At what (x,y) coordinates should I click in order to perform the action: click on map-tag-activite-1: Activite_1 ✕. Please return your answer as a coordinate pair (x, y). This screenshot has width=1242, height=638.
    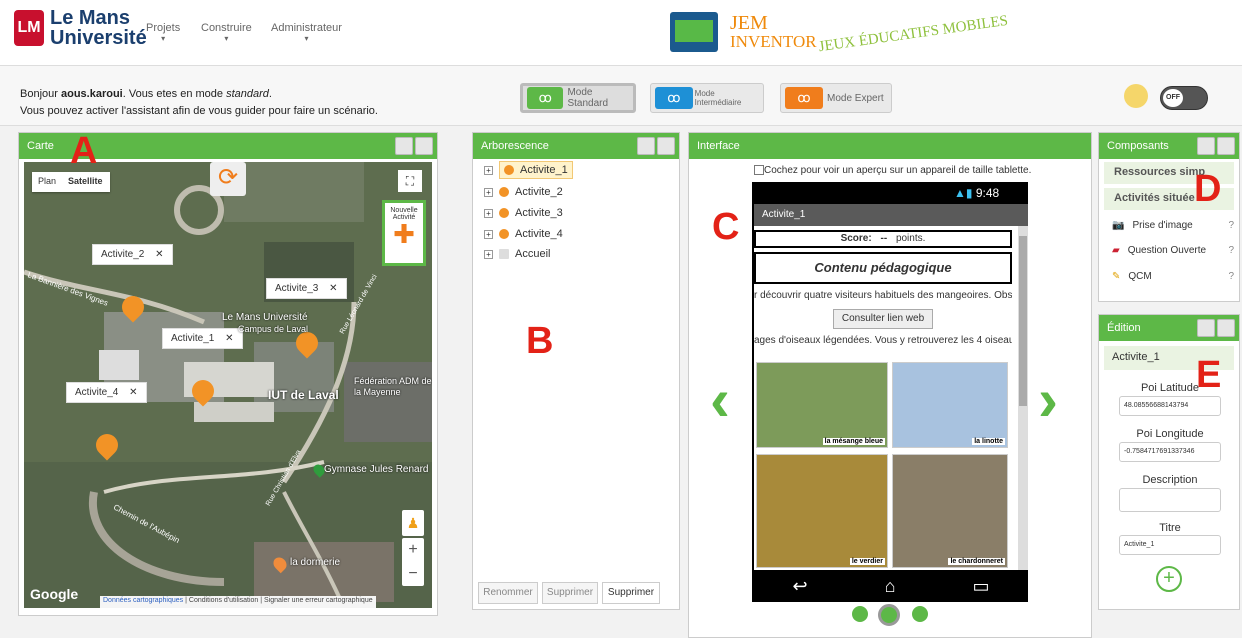
    Looking at the image, I should click on (202, 338).